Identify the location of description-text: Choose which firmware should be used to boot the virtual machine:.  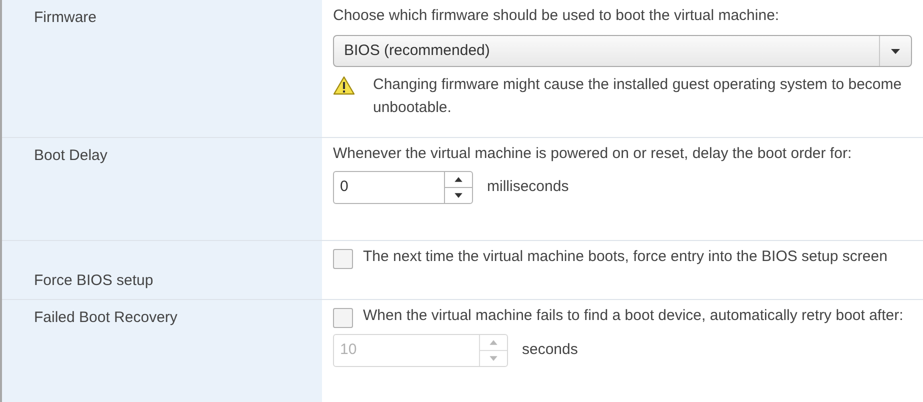
(556, 16).